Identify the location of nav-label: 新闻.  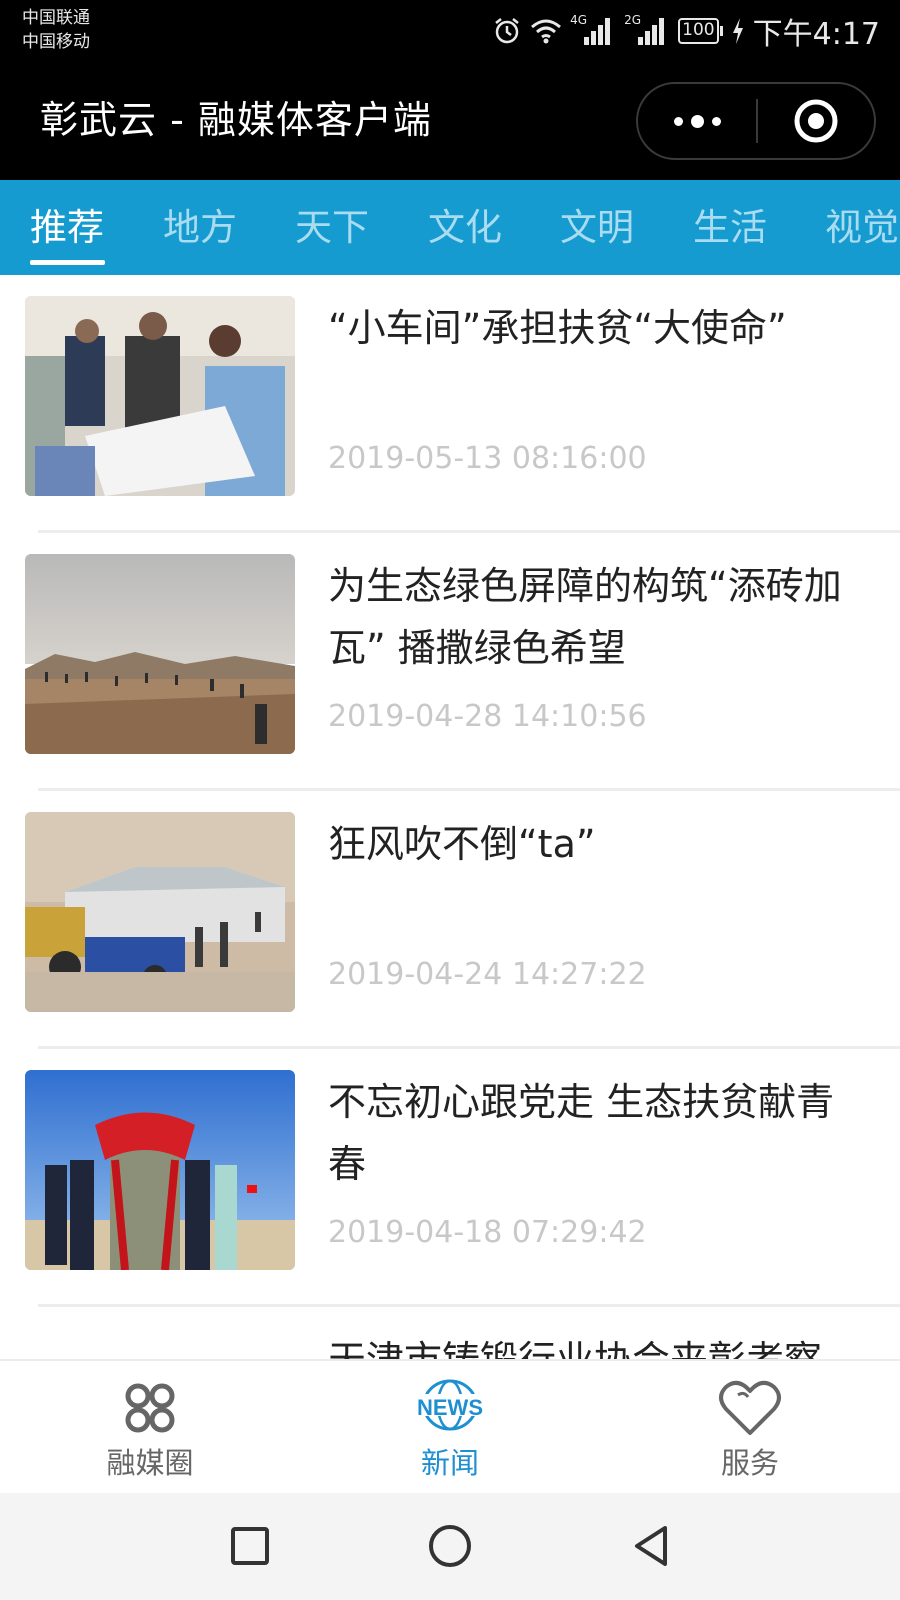
(449, 1463).